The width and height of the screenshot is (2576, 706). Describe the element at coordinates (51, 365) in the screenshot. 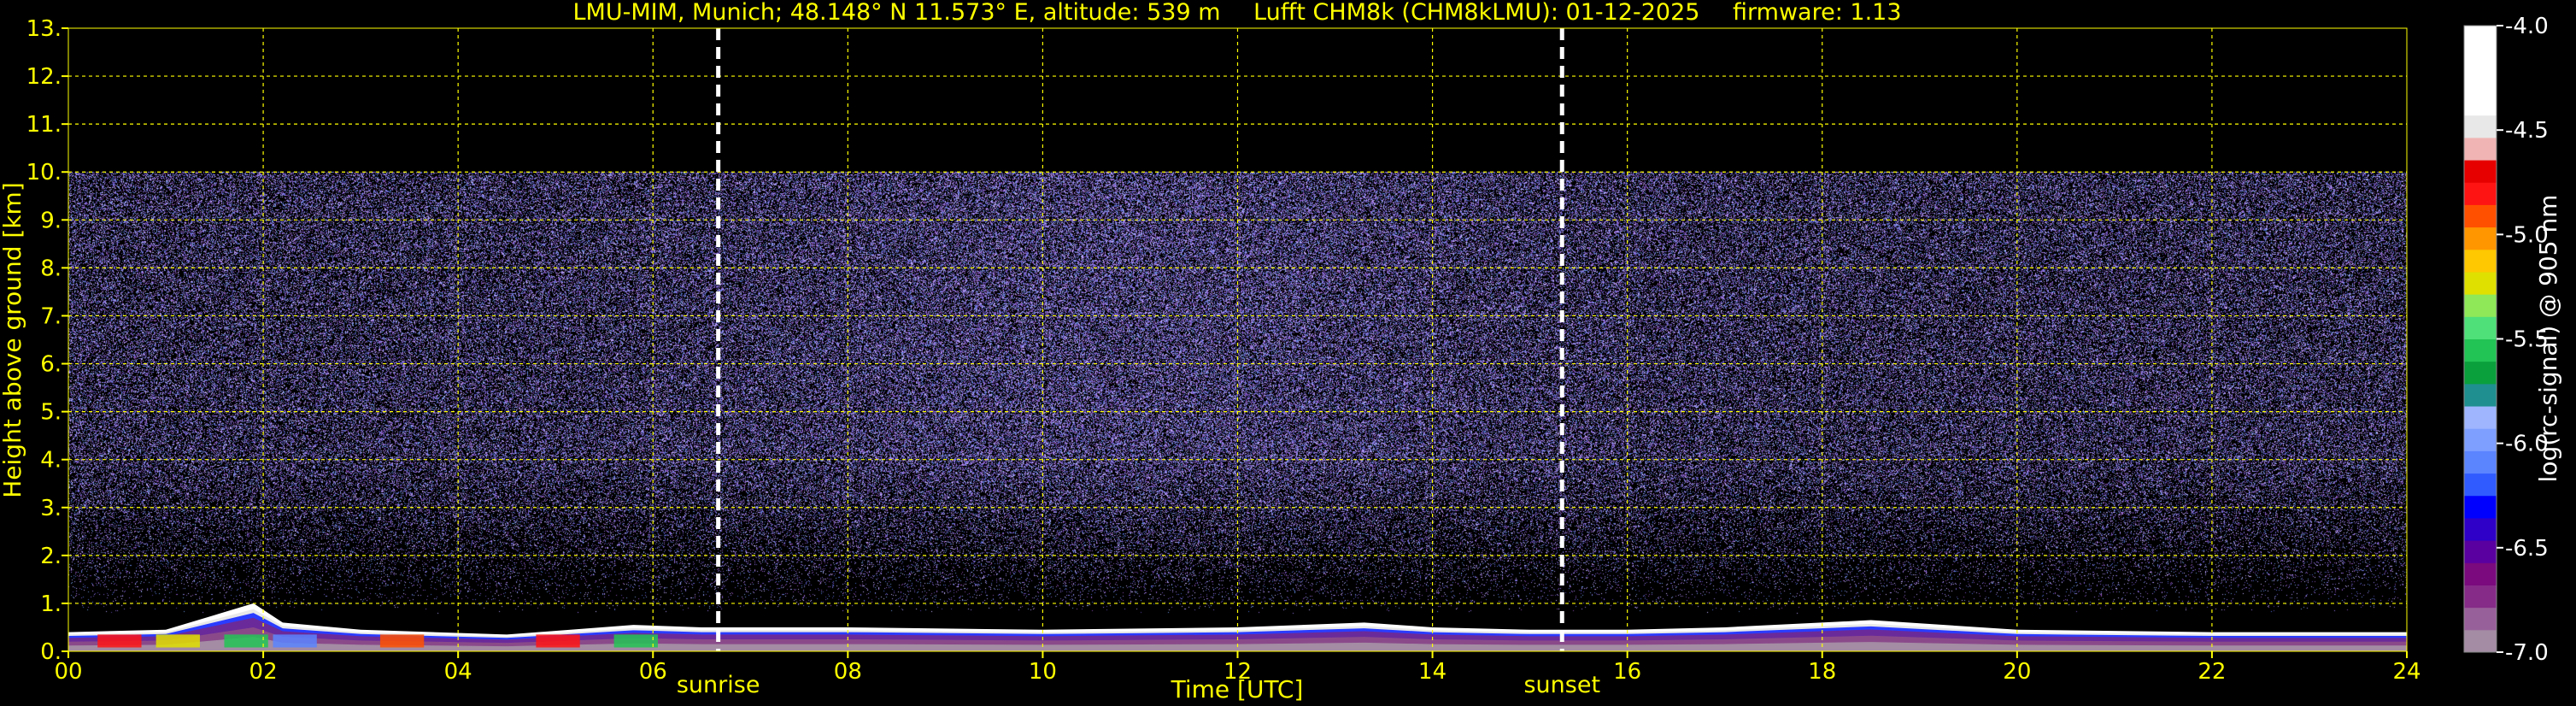

I see `y-tick-label-6: 6.` at that location.